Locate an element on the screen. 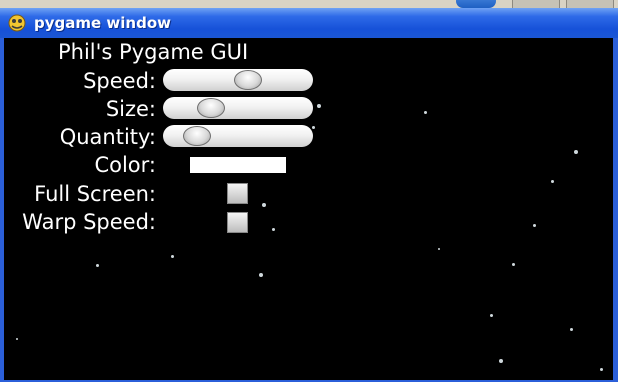  fullscreen-label: Full Screen: is located at coordinates (95, 194).